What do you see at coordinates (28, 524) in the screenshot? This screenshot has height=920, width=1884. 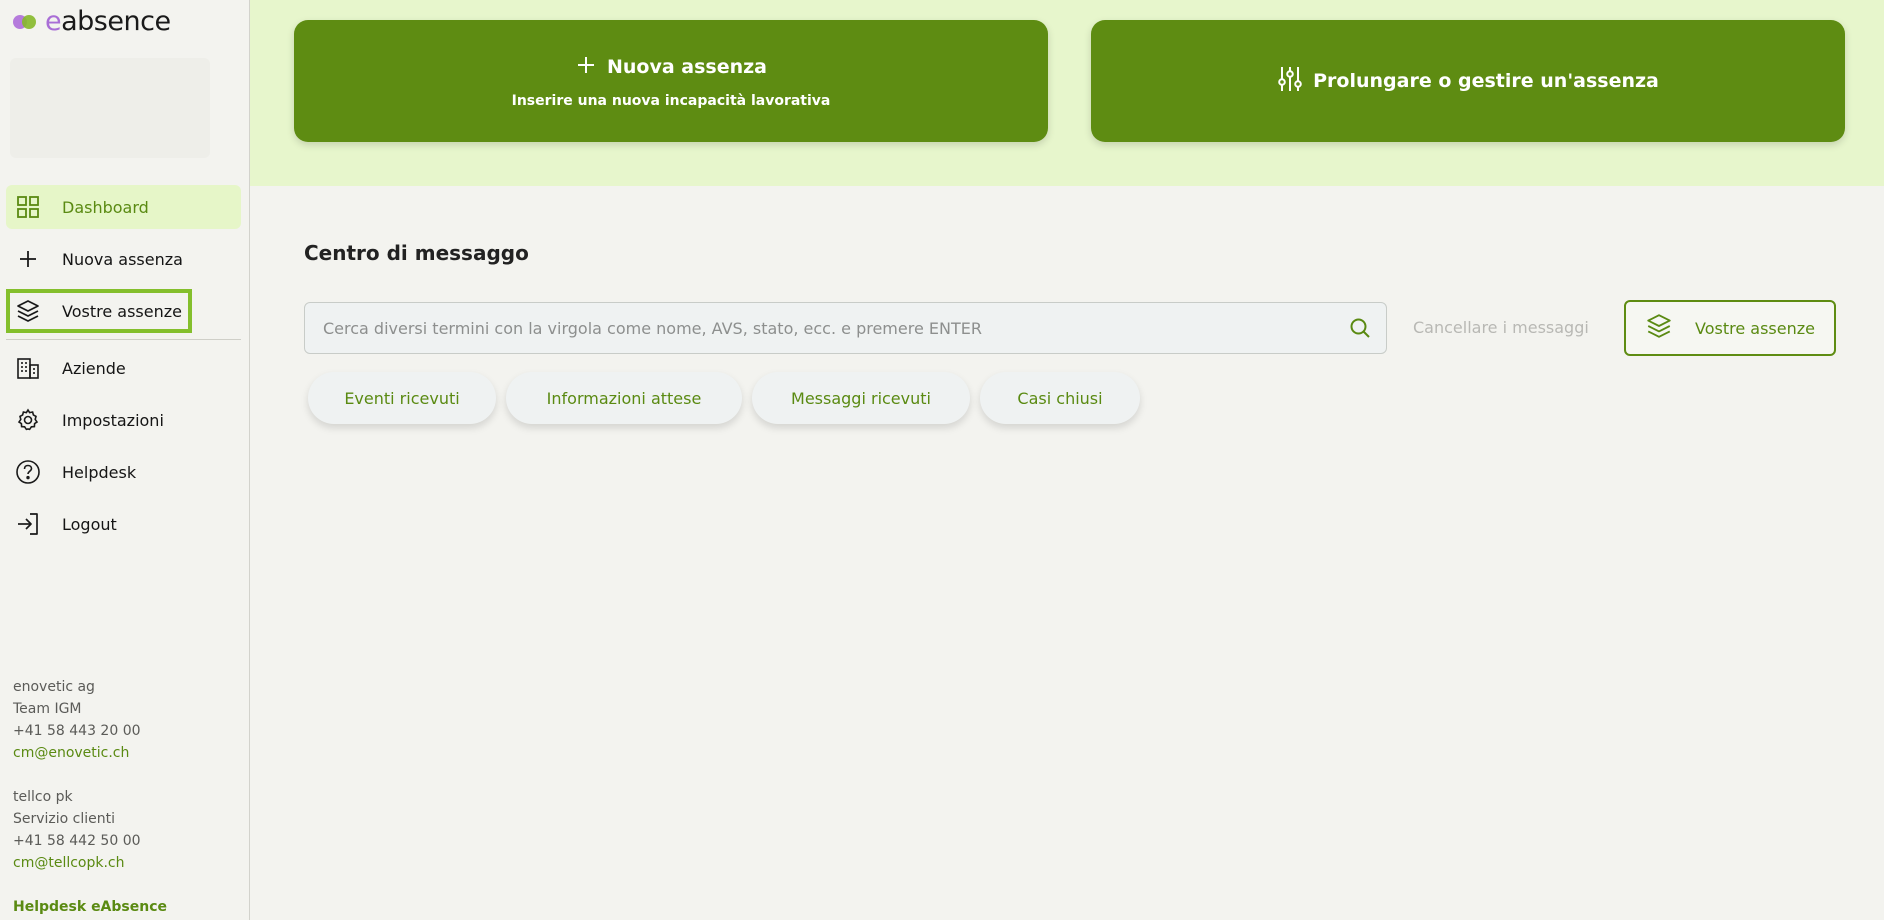 I see `logout-icon` at bounding box center [28, 524].